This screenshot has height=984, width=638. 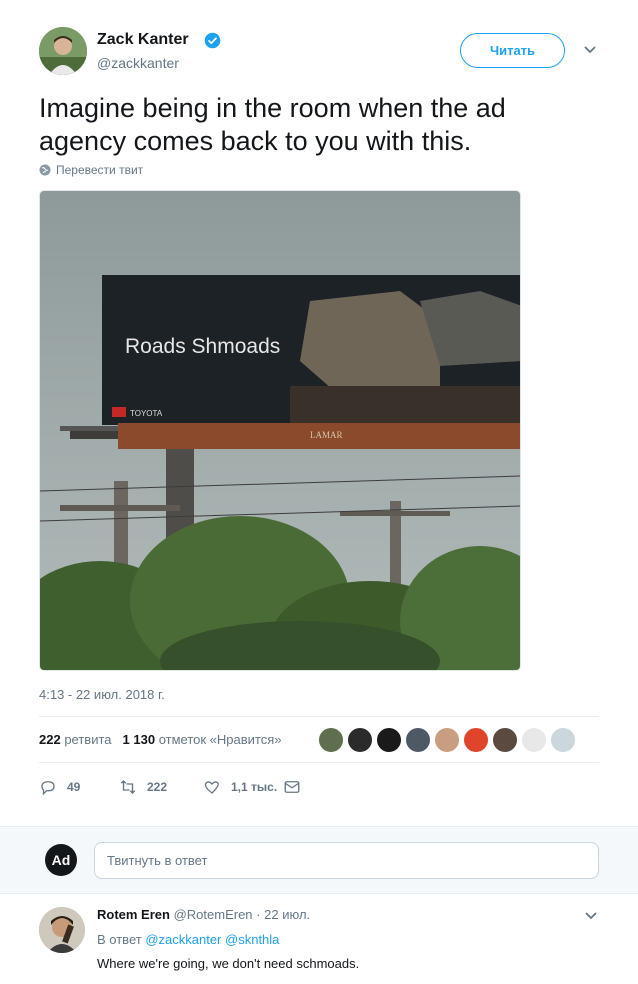 I want to click on globe-icon, so click(x=45, y=170).